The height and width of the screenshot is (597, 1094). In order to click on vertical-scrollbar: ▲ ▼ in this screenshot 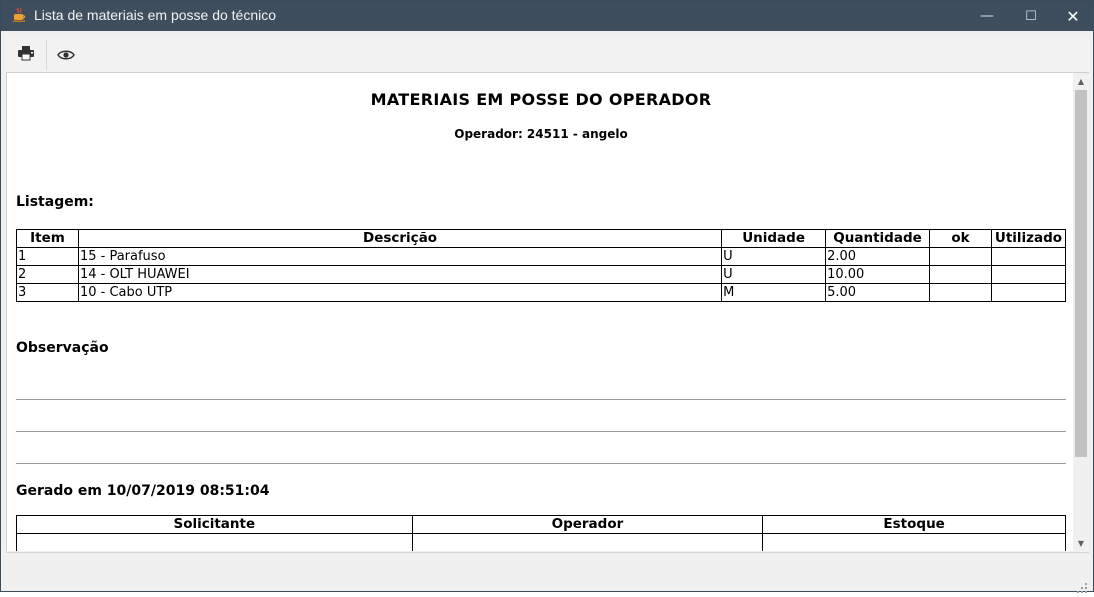, I will do `click(1081, 312)`.